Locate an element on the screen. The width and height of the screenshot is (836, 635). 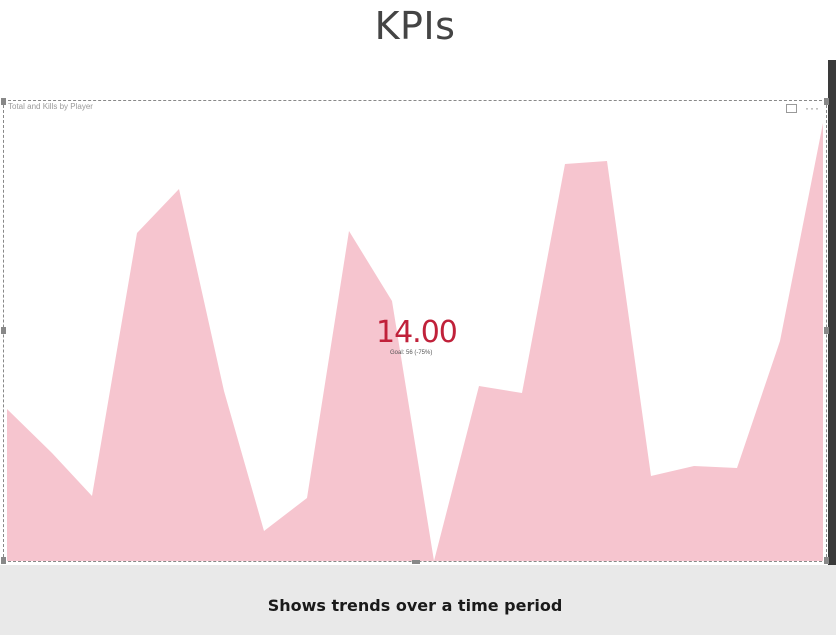
slide-caption: Shows trends over a time period is located at coordinates (415, 605).